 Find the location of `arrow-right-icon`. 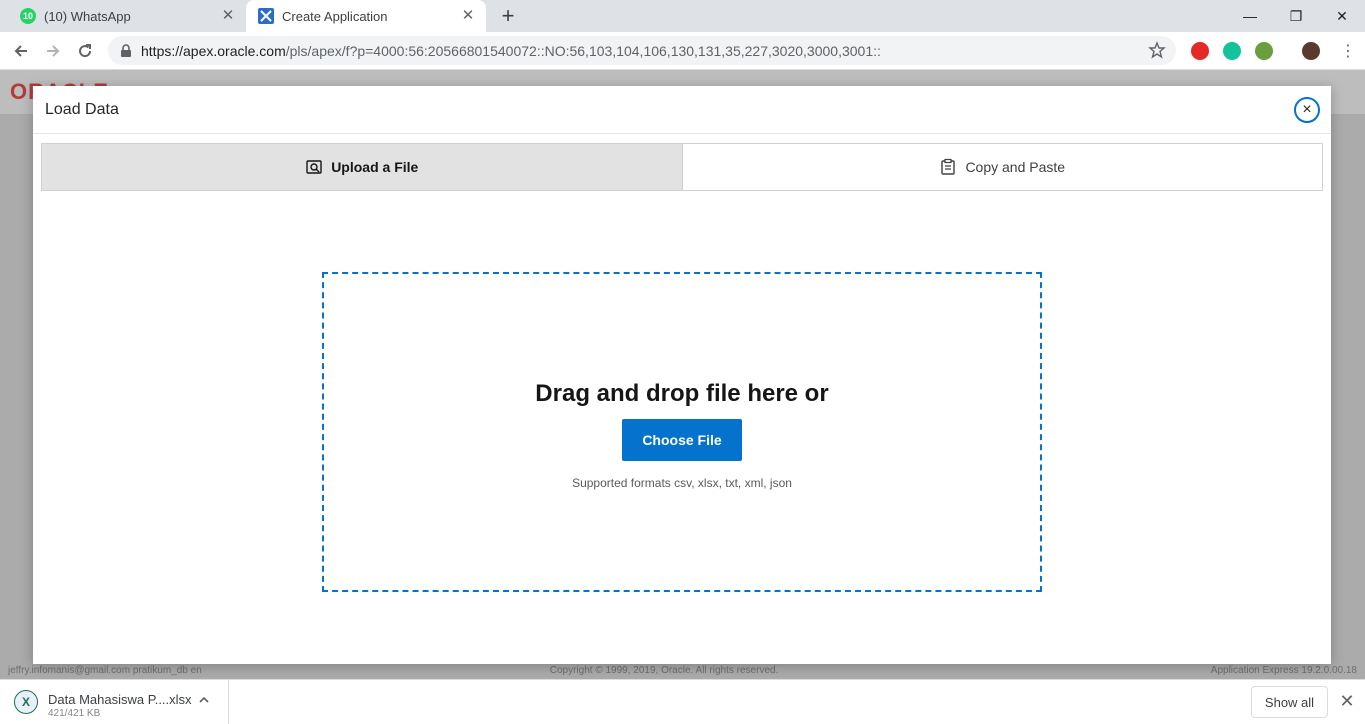

arrow-right-icon is located at coordinates (53, 51).